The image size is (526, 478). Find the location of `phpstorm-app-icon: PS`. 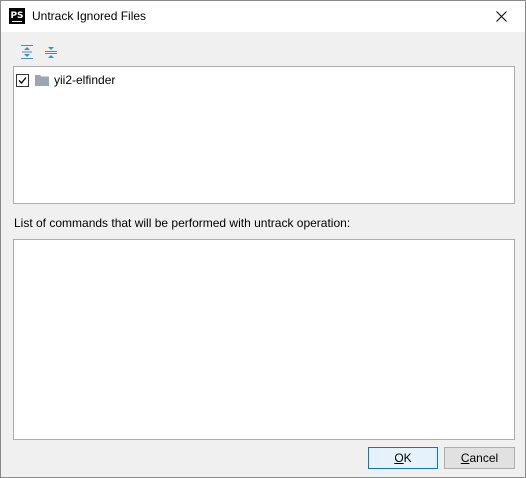

phpstorm-app-icon: PS is located at coordinates (17, 16).